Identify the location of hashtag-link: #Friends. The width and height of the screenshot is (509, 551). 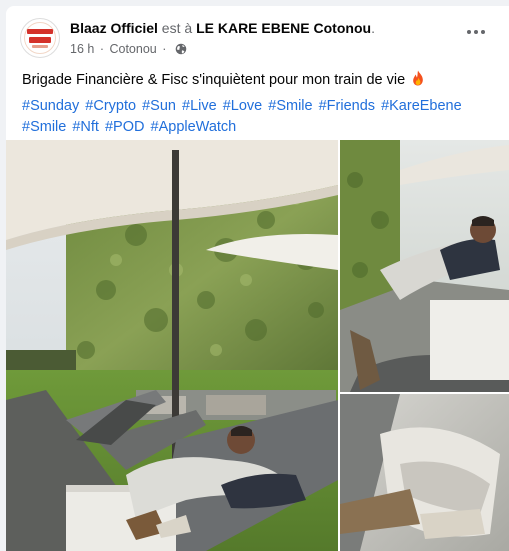
(347, 106).